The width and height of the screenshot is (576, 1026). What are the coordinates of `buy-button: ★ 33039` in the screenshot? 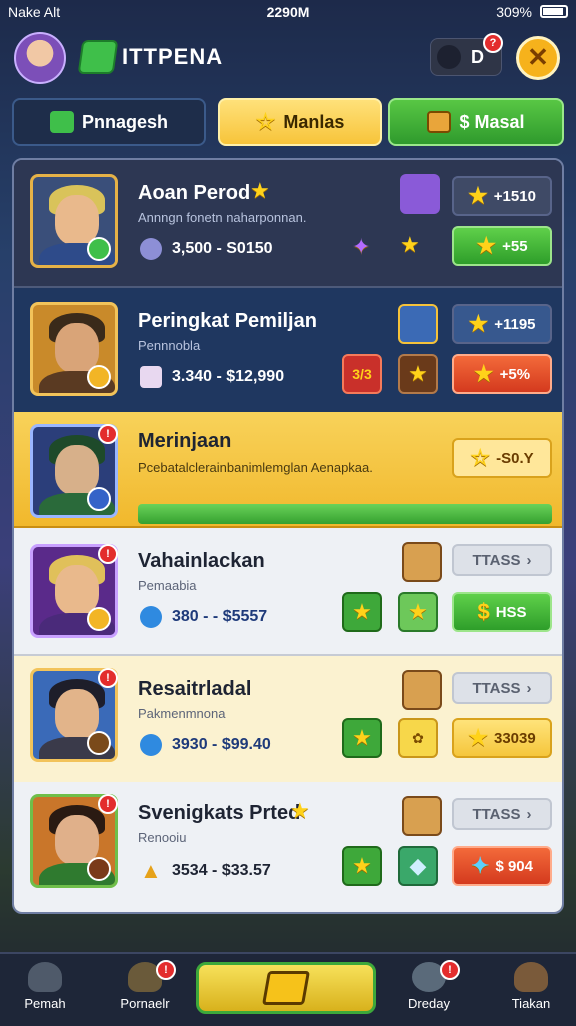 It's located at (502, 738).